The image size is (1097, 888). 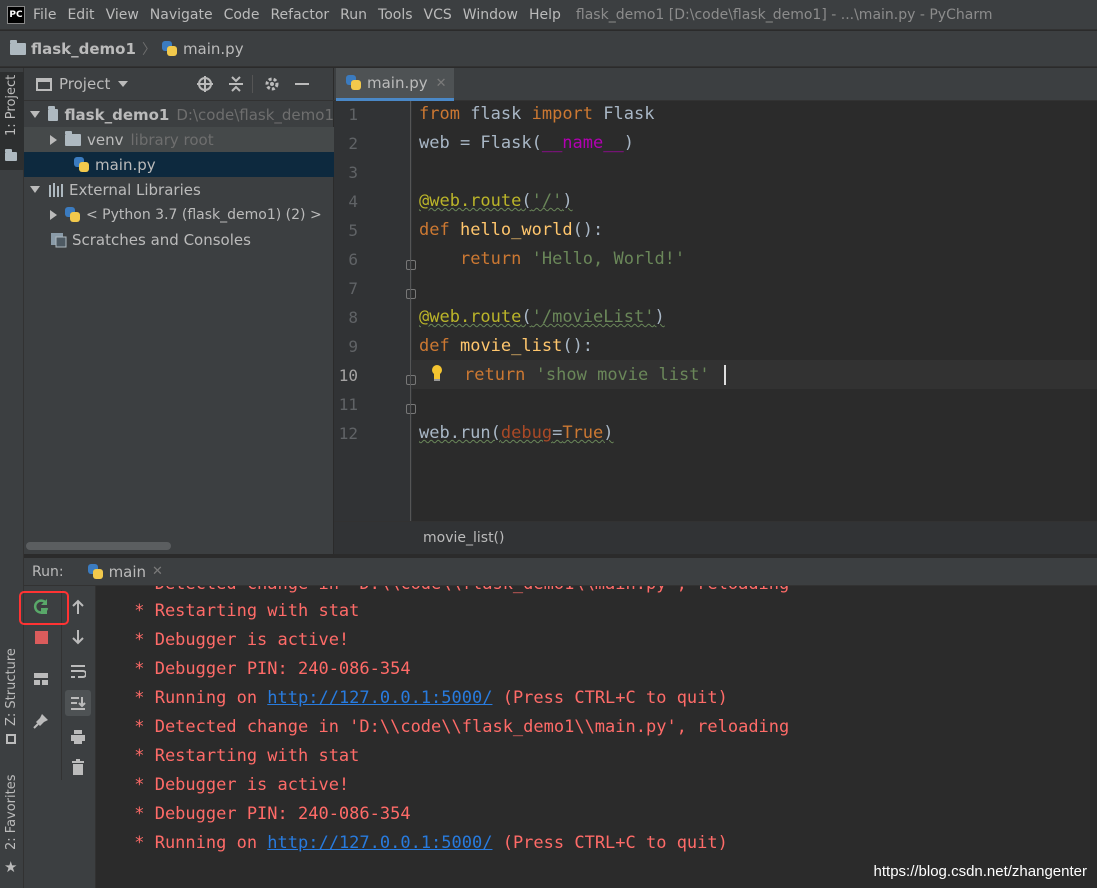 I want to click on code-line-9: def movie_list():, so click(x=506, y=346).